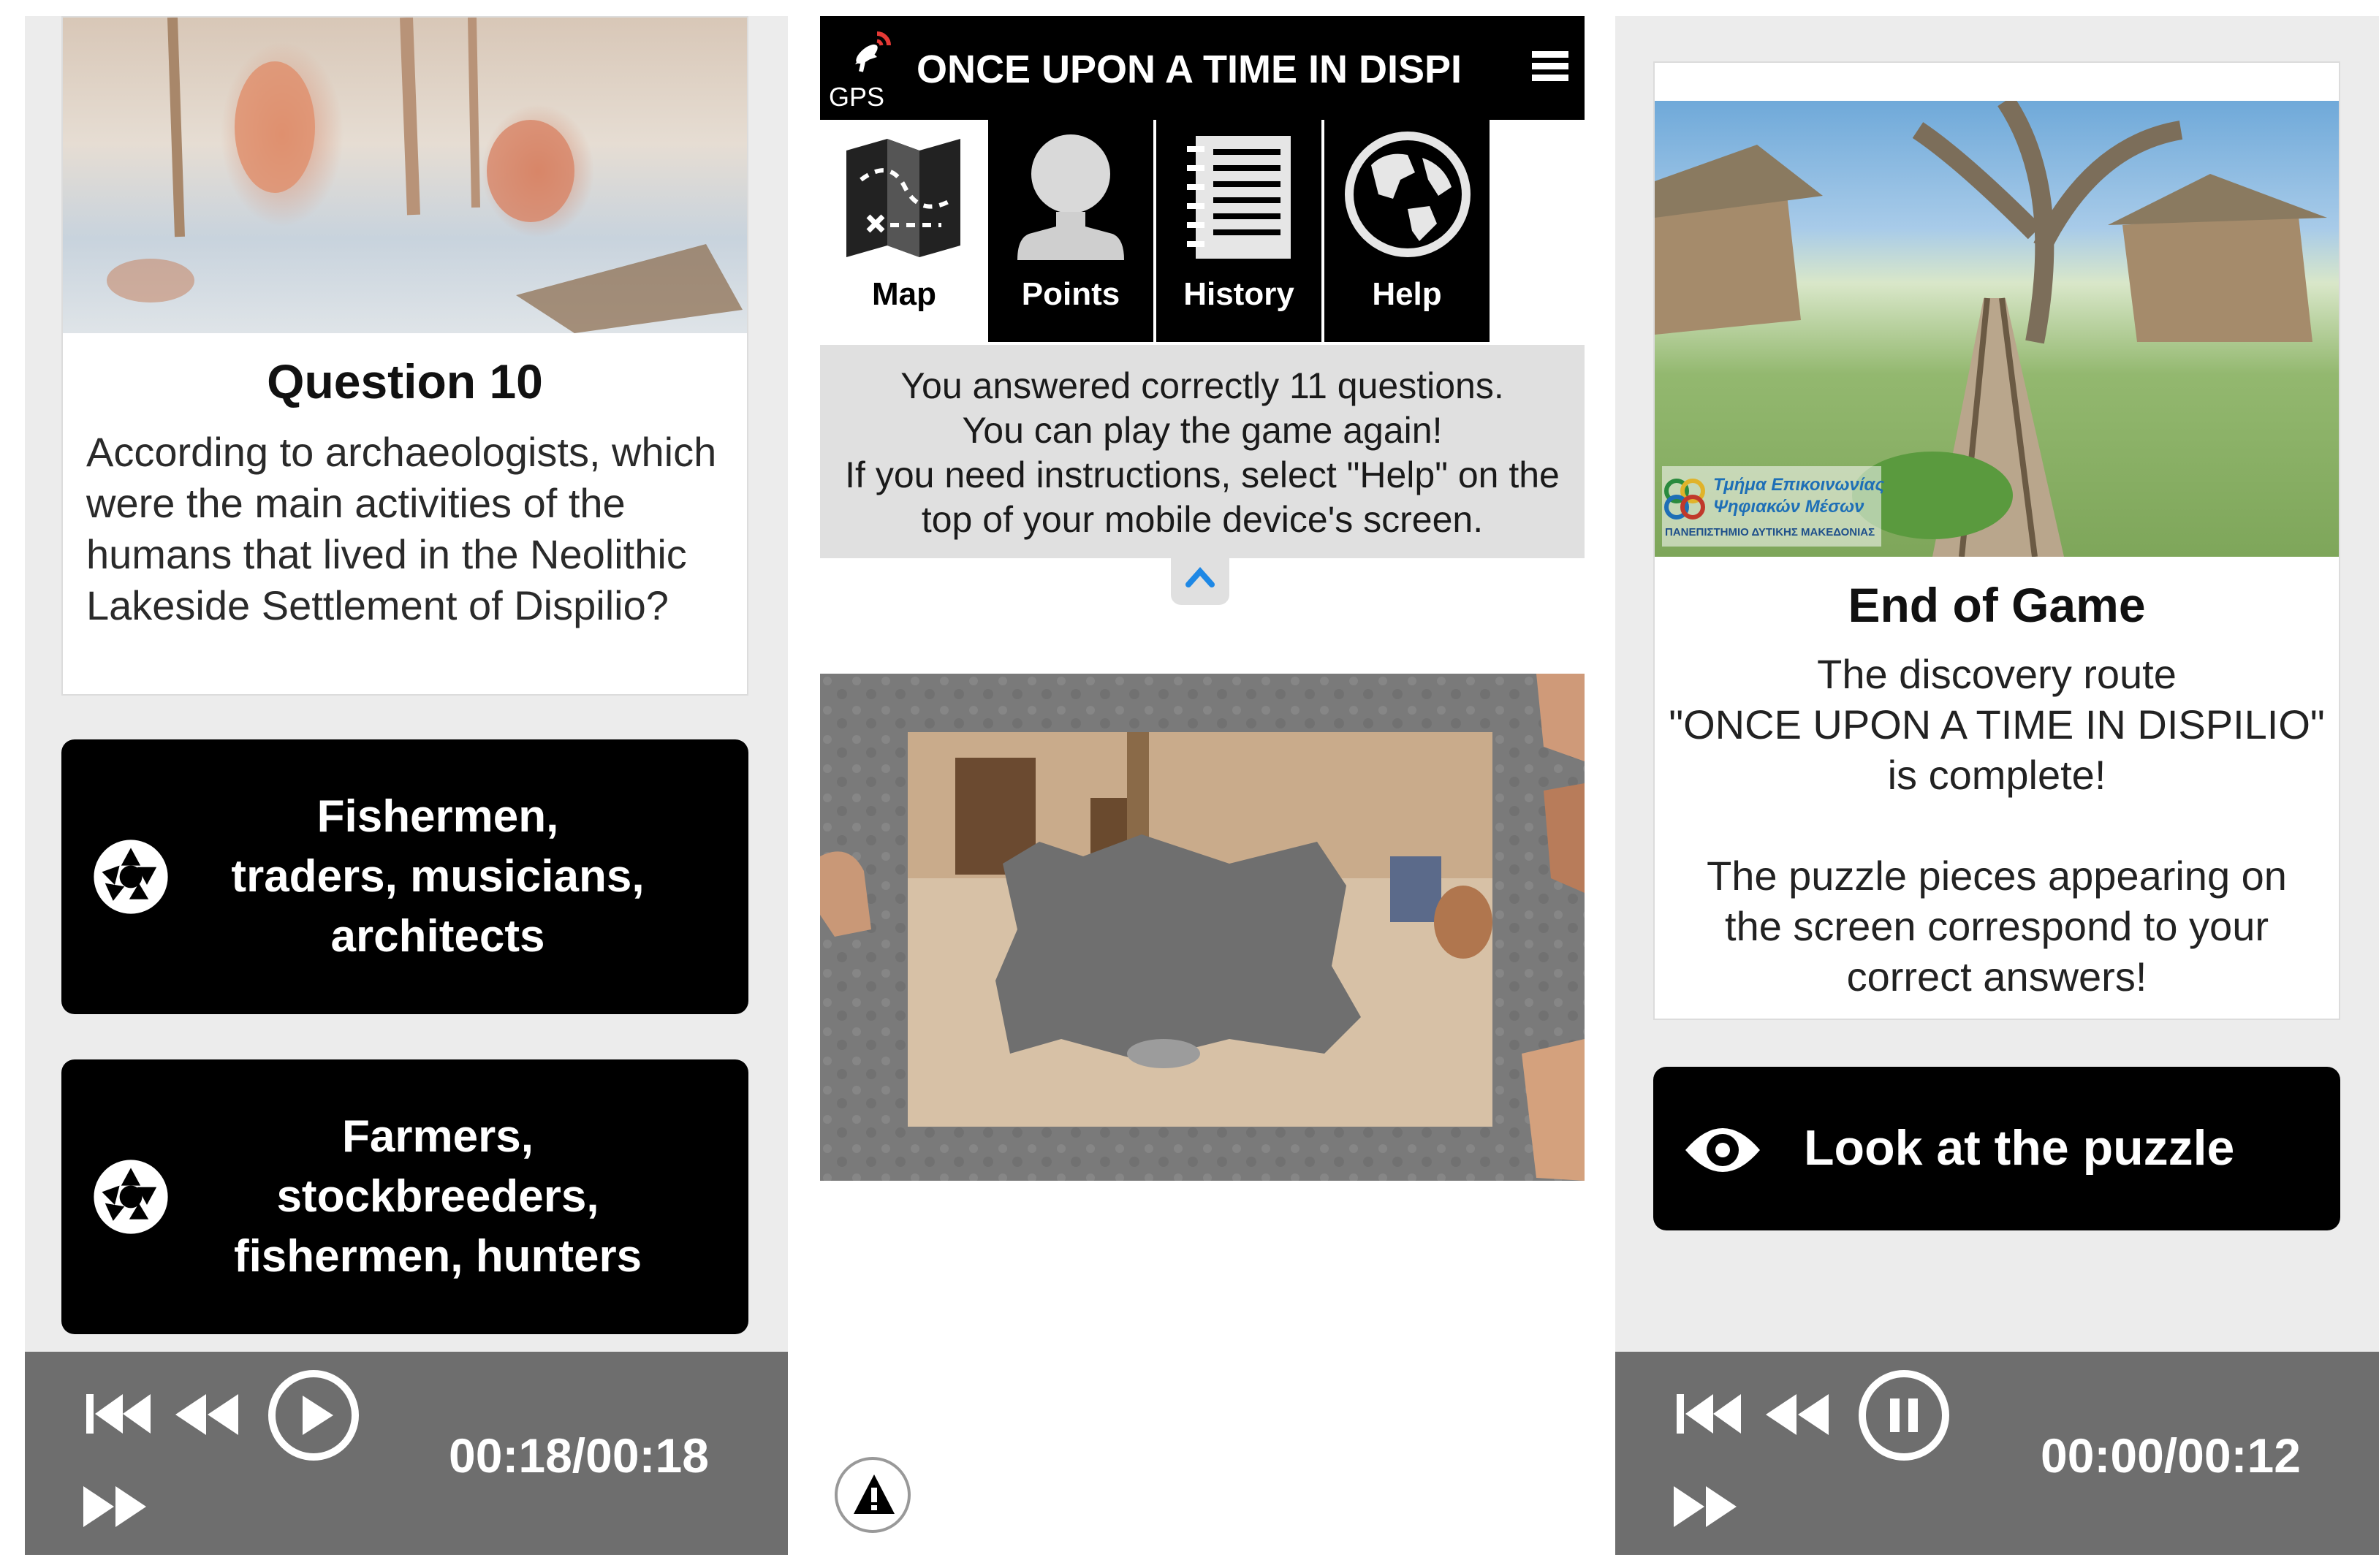 This screenshot has height=1568, width=2379. What do you see at coordinates (313, 1415) in the screenshot?
I see `play-icon` at bounding box center [313, 1415].